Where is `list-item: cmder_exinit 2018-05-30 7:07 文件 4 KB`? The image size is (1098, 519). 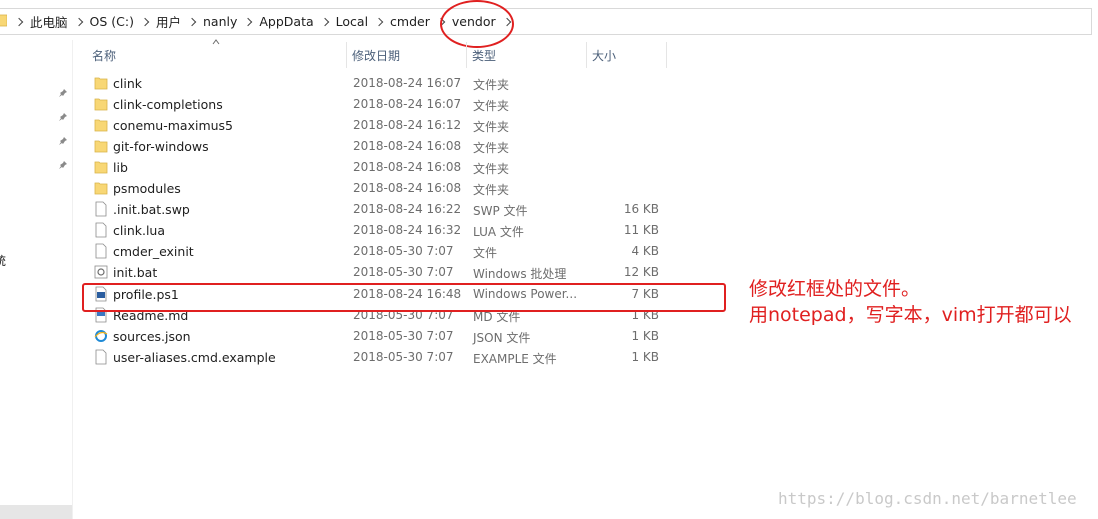
list-item: cmder_exinit 2018-05-30 7:07 文件 4 KB is located at coordinates (404, 251).